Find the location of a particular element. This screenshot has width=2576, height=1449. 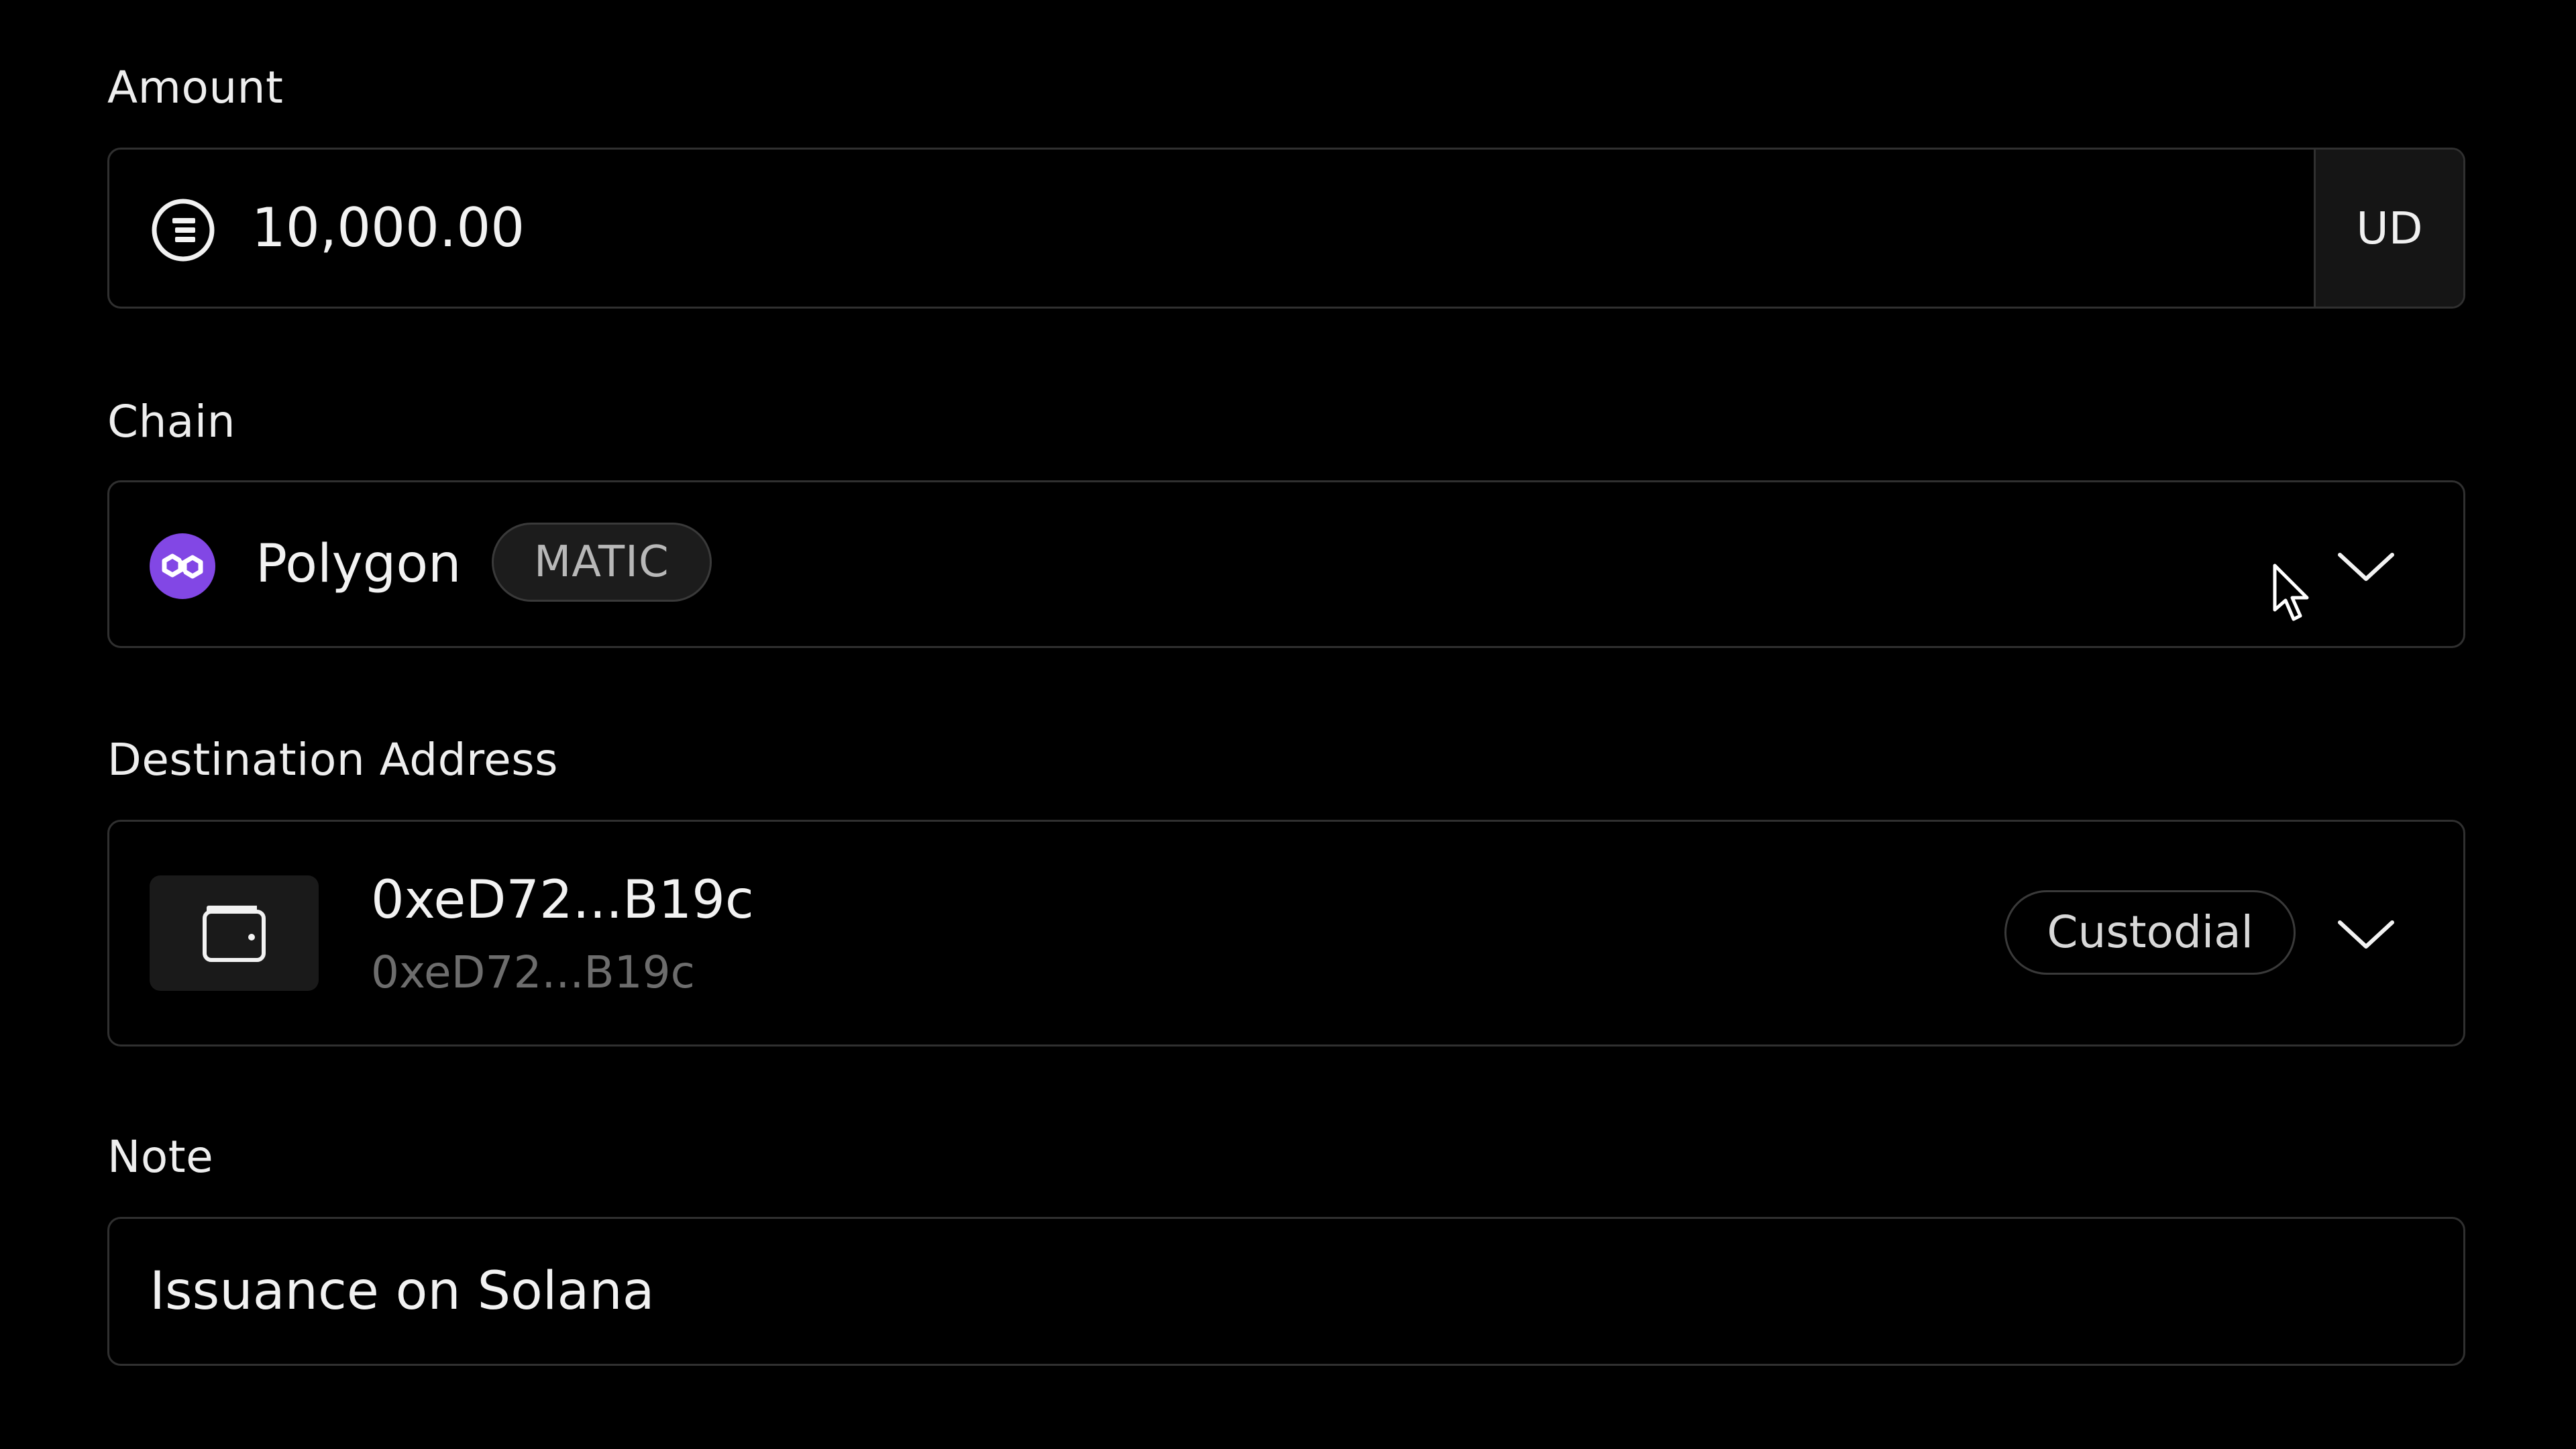

polygon-icon is located at coordinates (182, 566).